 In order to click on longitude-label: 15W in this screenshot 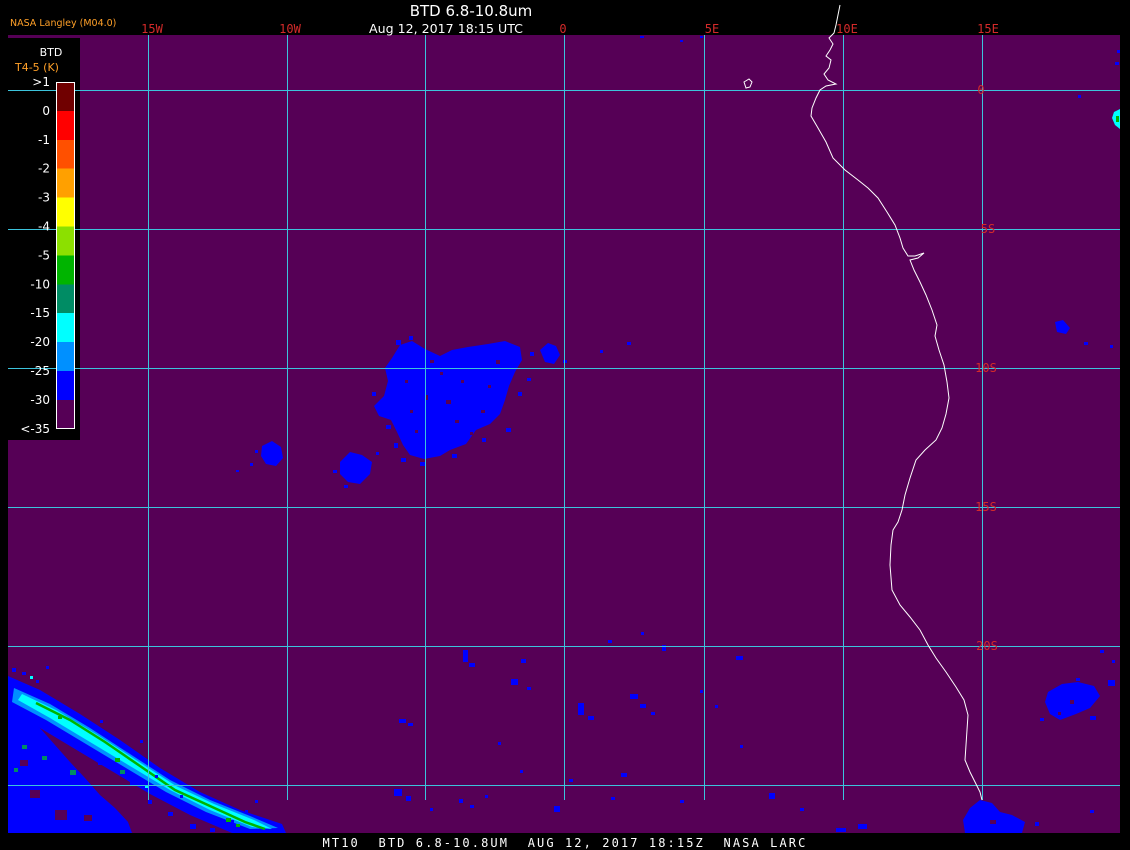, I will do `click(152, 29)`.